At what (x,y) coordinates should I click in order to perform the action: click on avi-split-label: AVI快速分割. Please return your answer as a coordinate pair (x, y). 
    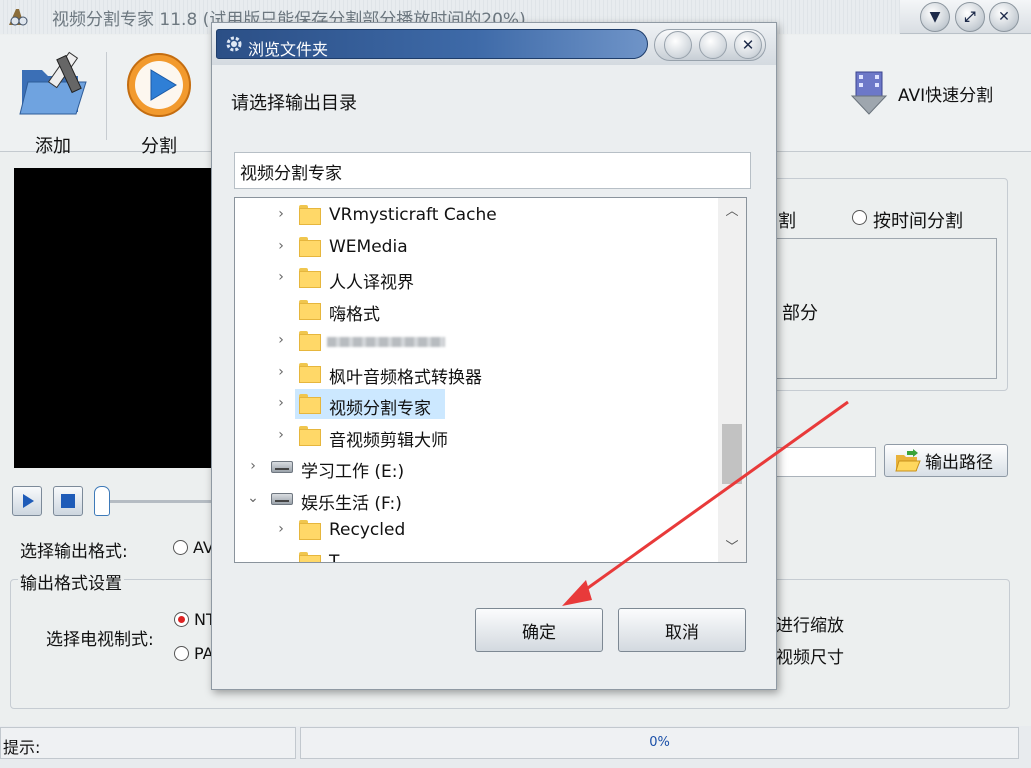
    Looking at the image, I should click on (946, 95).